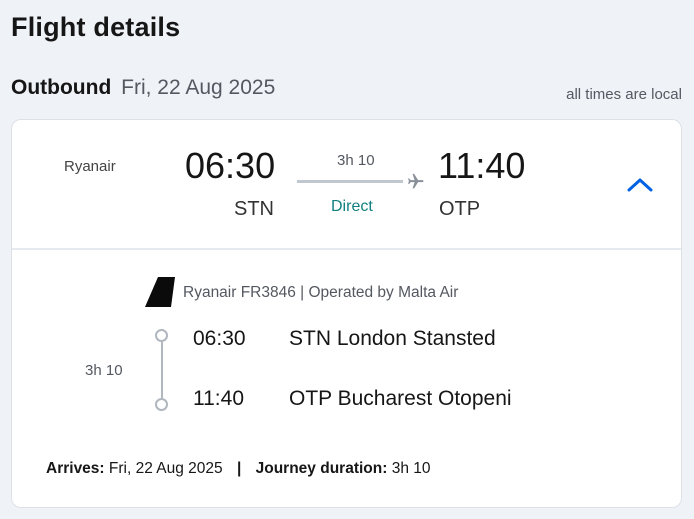 Image resolution: width=694 pixels, height=519 pixels. I want to click on carrier-info: Ryanair FR3846 | Operated by Malta Air, so click(321, 292).